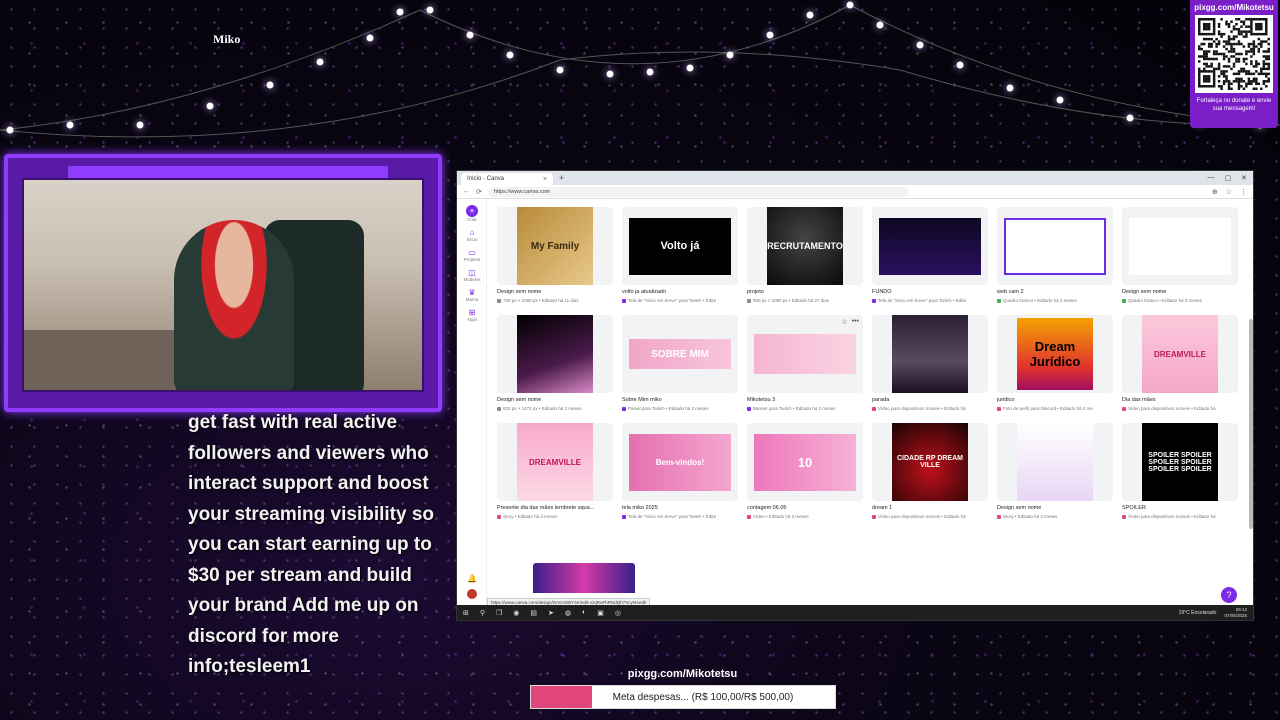 The image size is (1280, 720). Describe the element at coordinates (561, 178) in the screenshot. I see `new-tab-button: +` at that location.